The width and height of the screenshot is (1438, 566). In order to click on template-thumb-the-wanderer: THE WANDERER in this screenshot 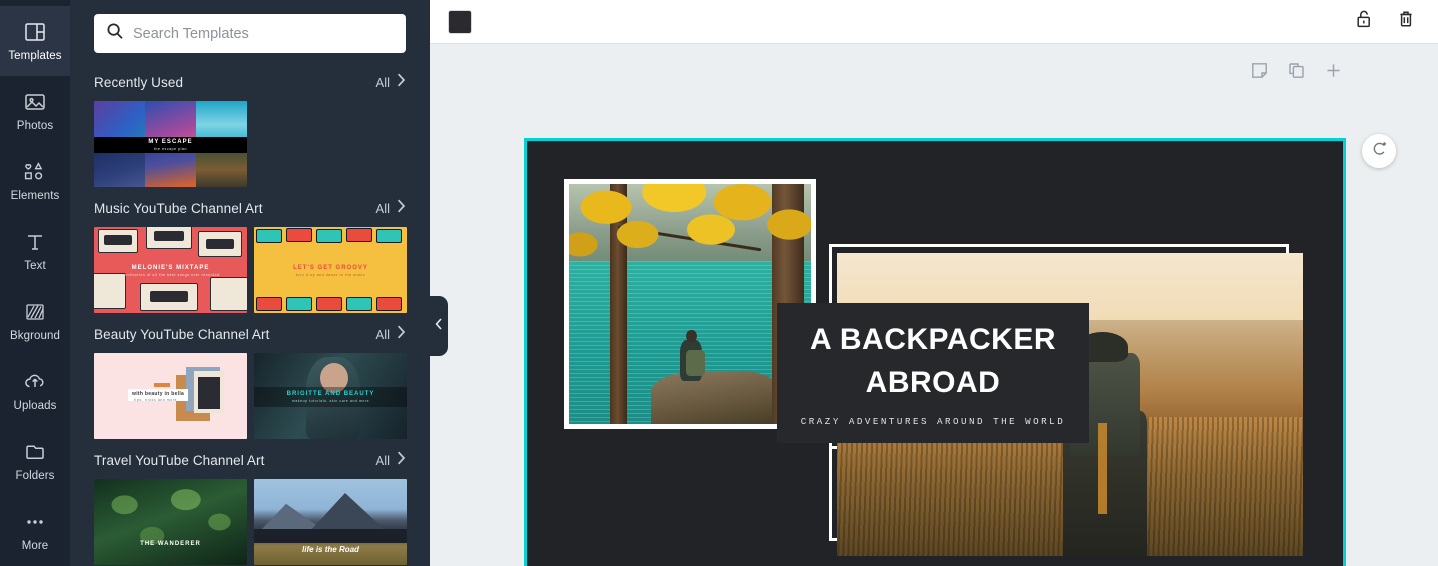, I will do `click(170, 522)`.